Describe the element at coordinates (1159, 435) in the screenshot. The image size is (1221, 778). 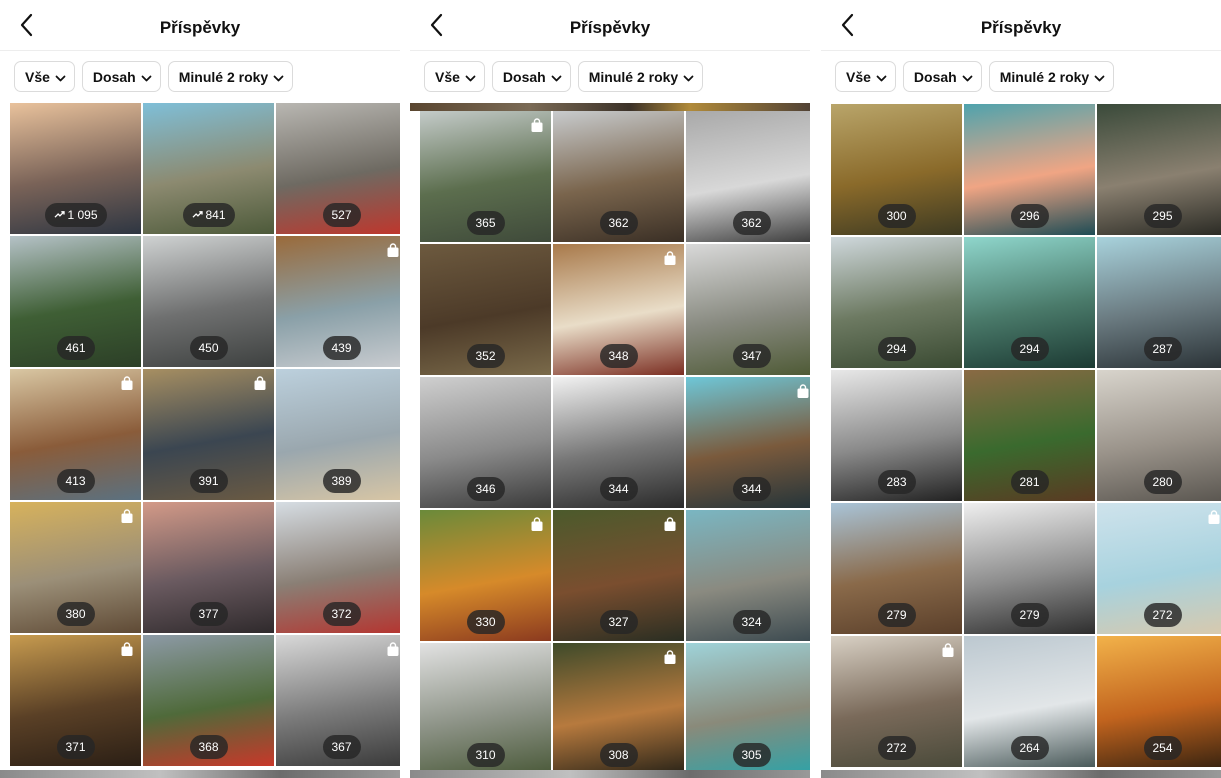
I see `post-thumbnail: 280` at that location.